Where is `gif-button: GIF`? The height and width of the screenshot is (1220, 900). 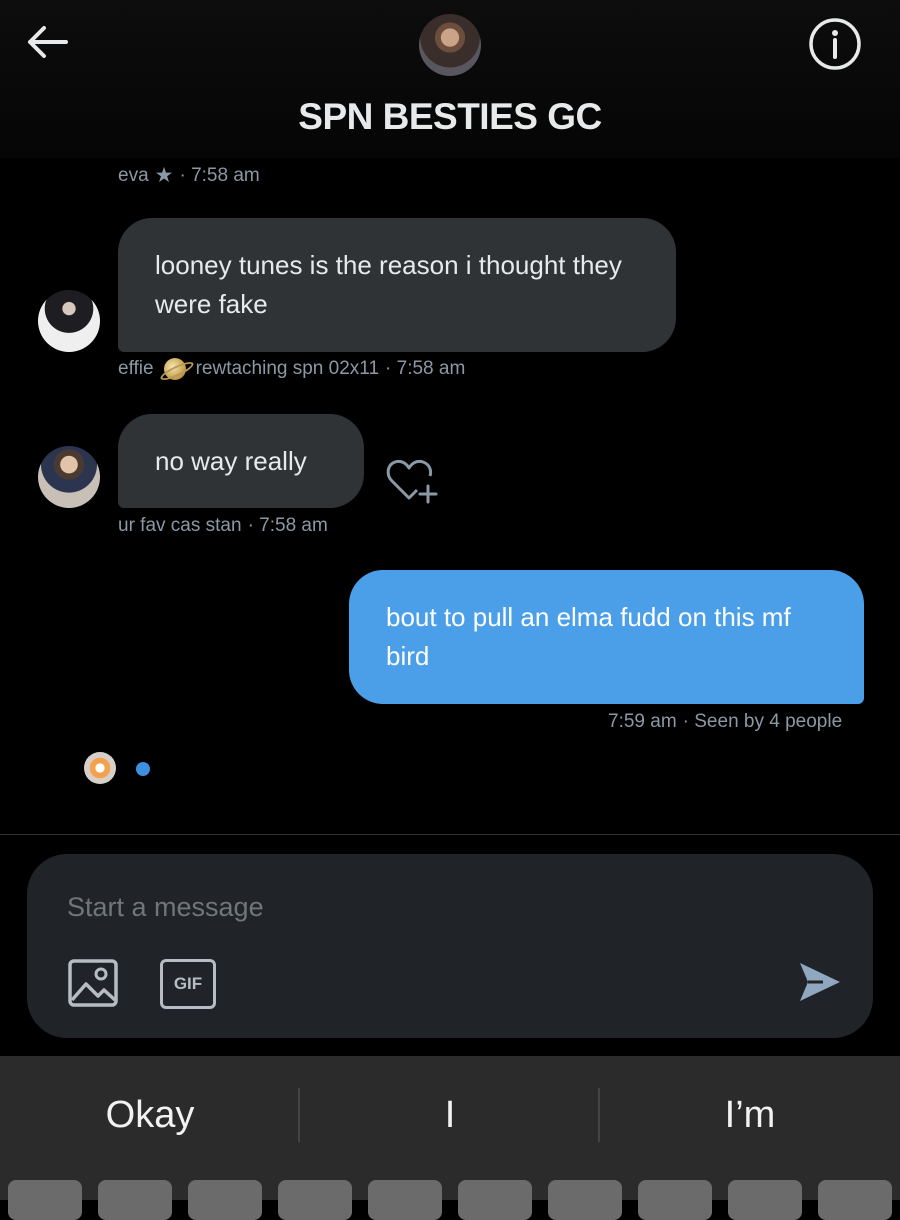
gif-button: GIF is located at coordinates (188, 984).